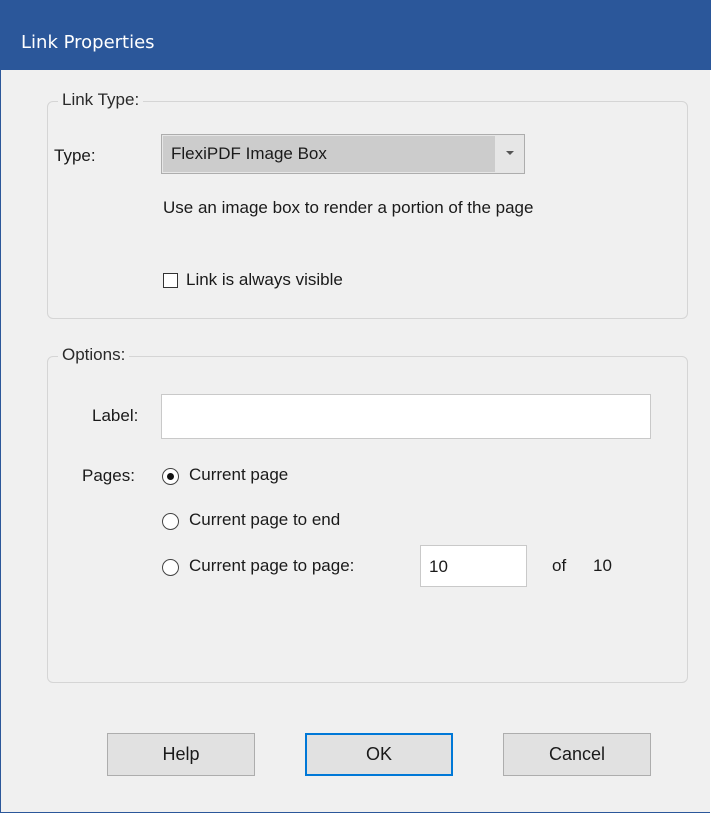 The width and height of the screenshot is (711, 814). Describe the element at coordinates (238, 475) in the screenshot. I see `radio-current-page-label: Current page` at that location.